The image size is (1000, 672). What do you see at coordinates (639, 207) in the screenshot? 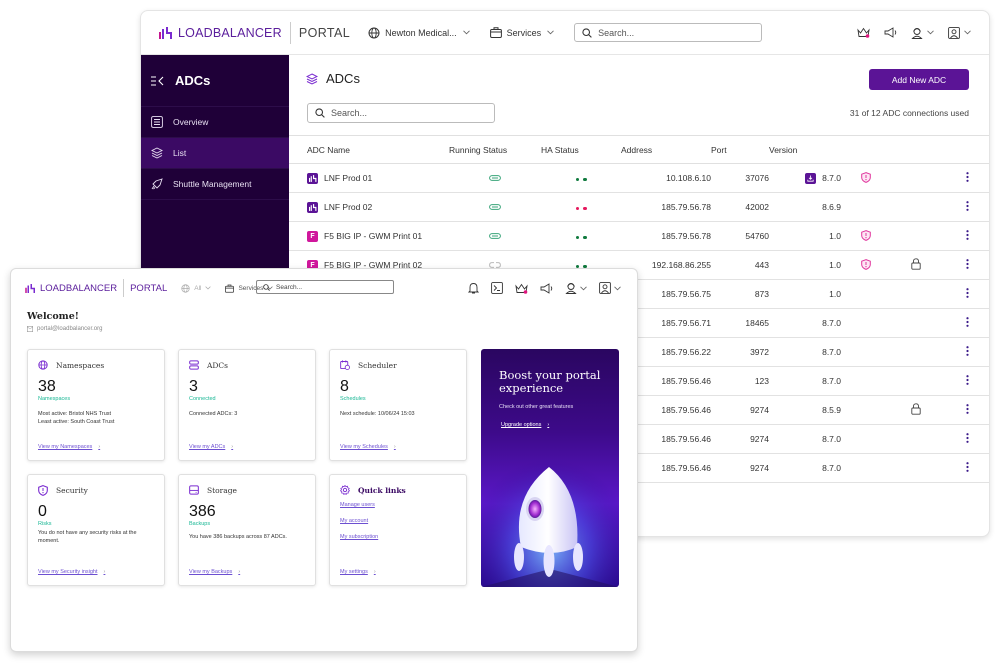
I see `table-row: LNF Prod 02 185.79.56.78 42002 8.6.9` at bounding box center [639, 207].